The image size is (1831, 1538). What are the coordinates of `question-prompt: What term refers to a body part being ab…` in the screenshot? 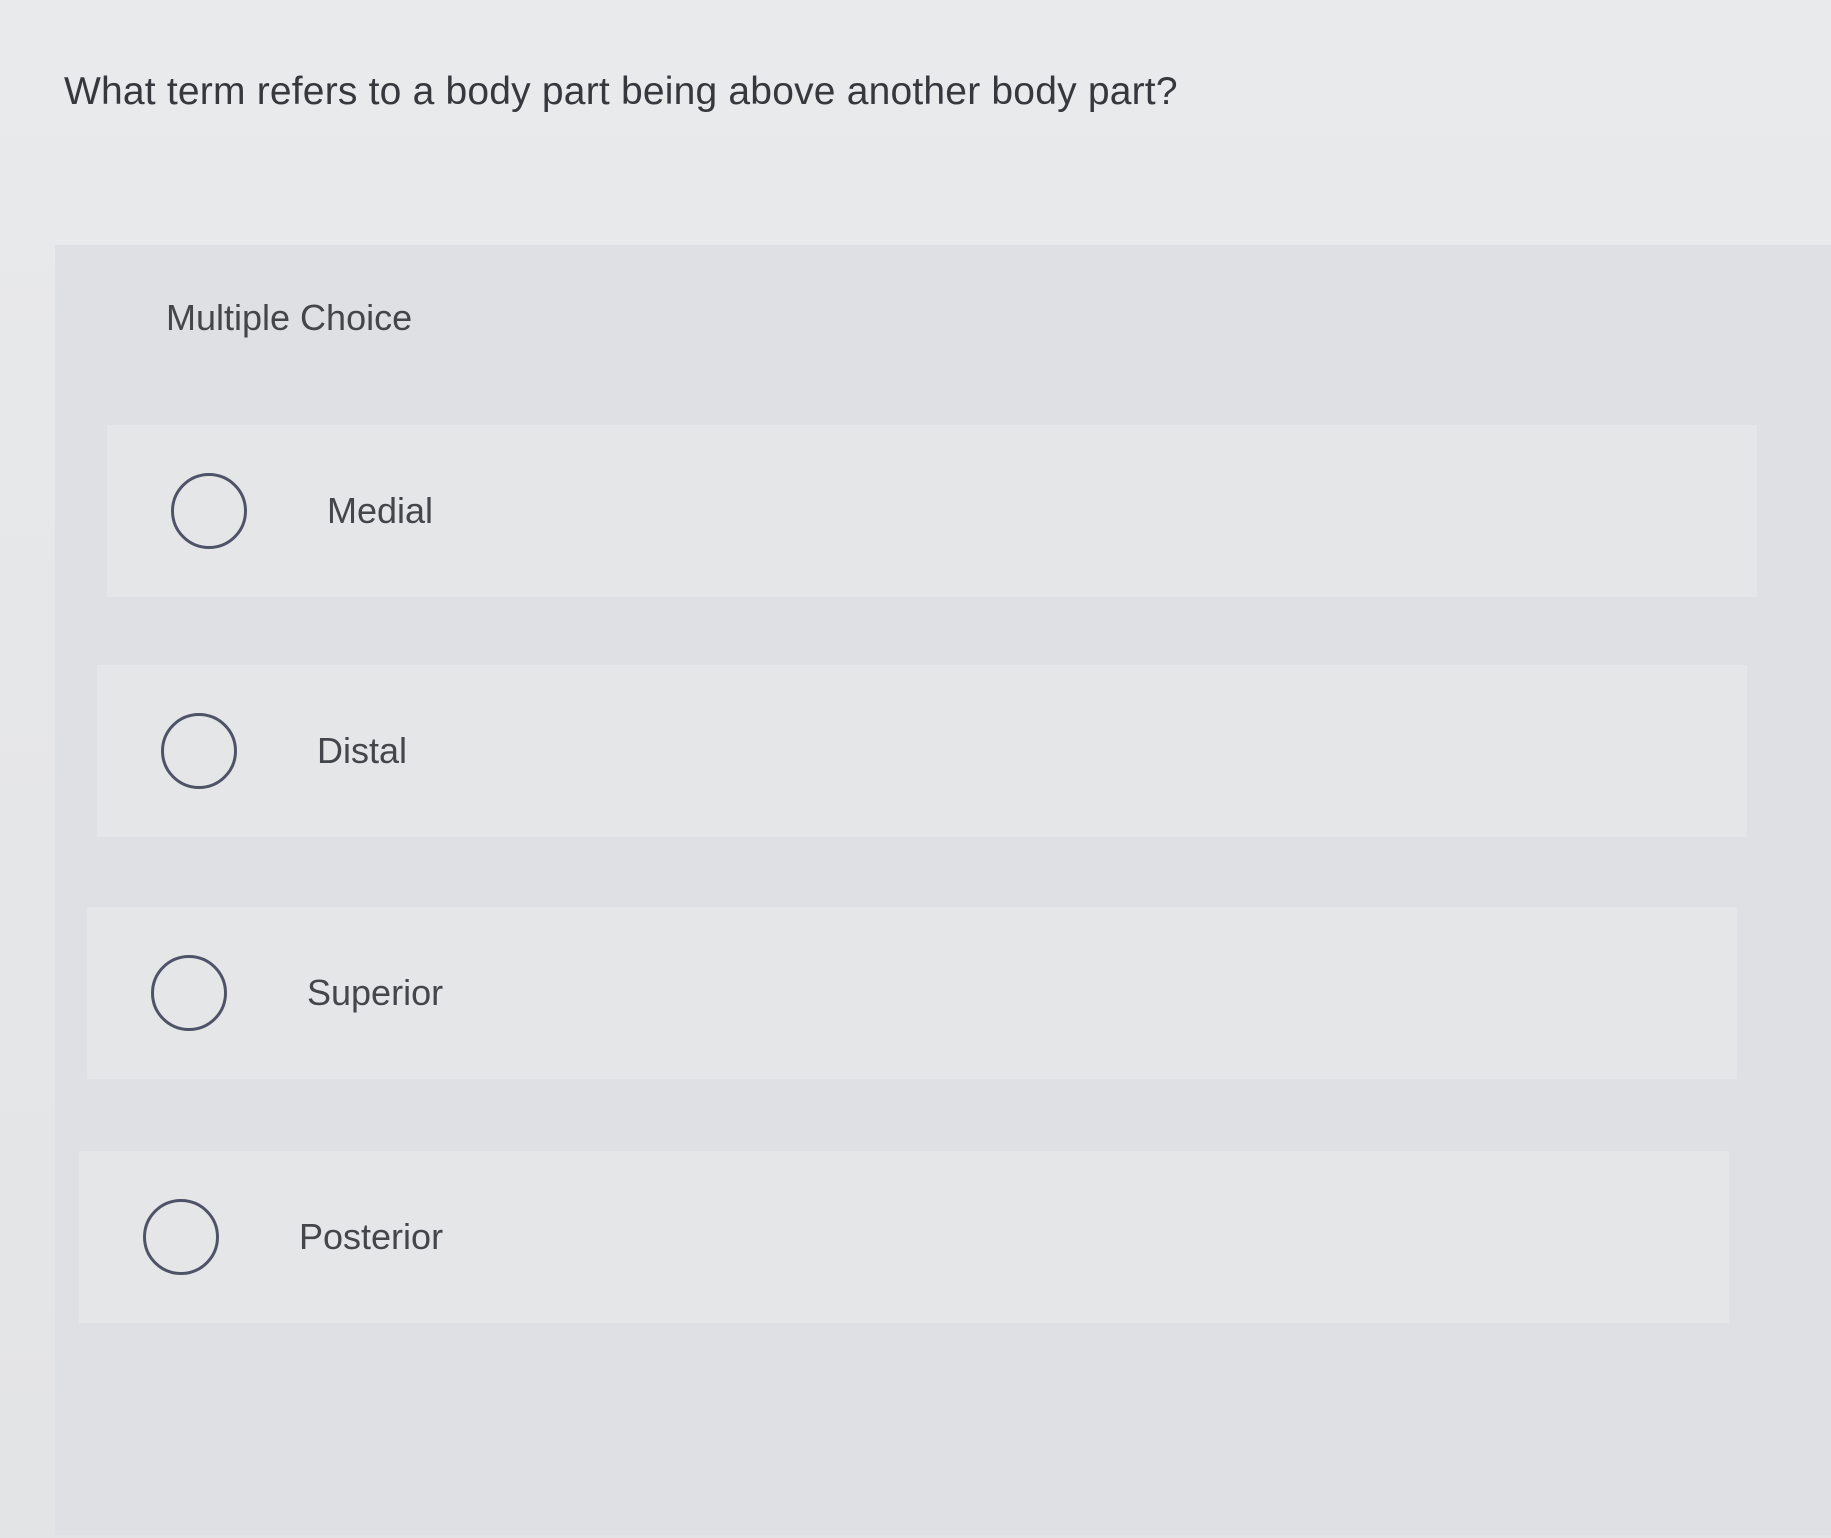 It's located at (621, 91).